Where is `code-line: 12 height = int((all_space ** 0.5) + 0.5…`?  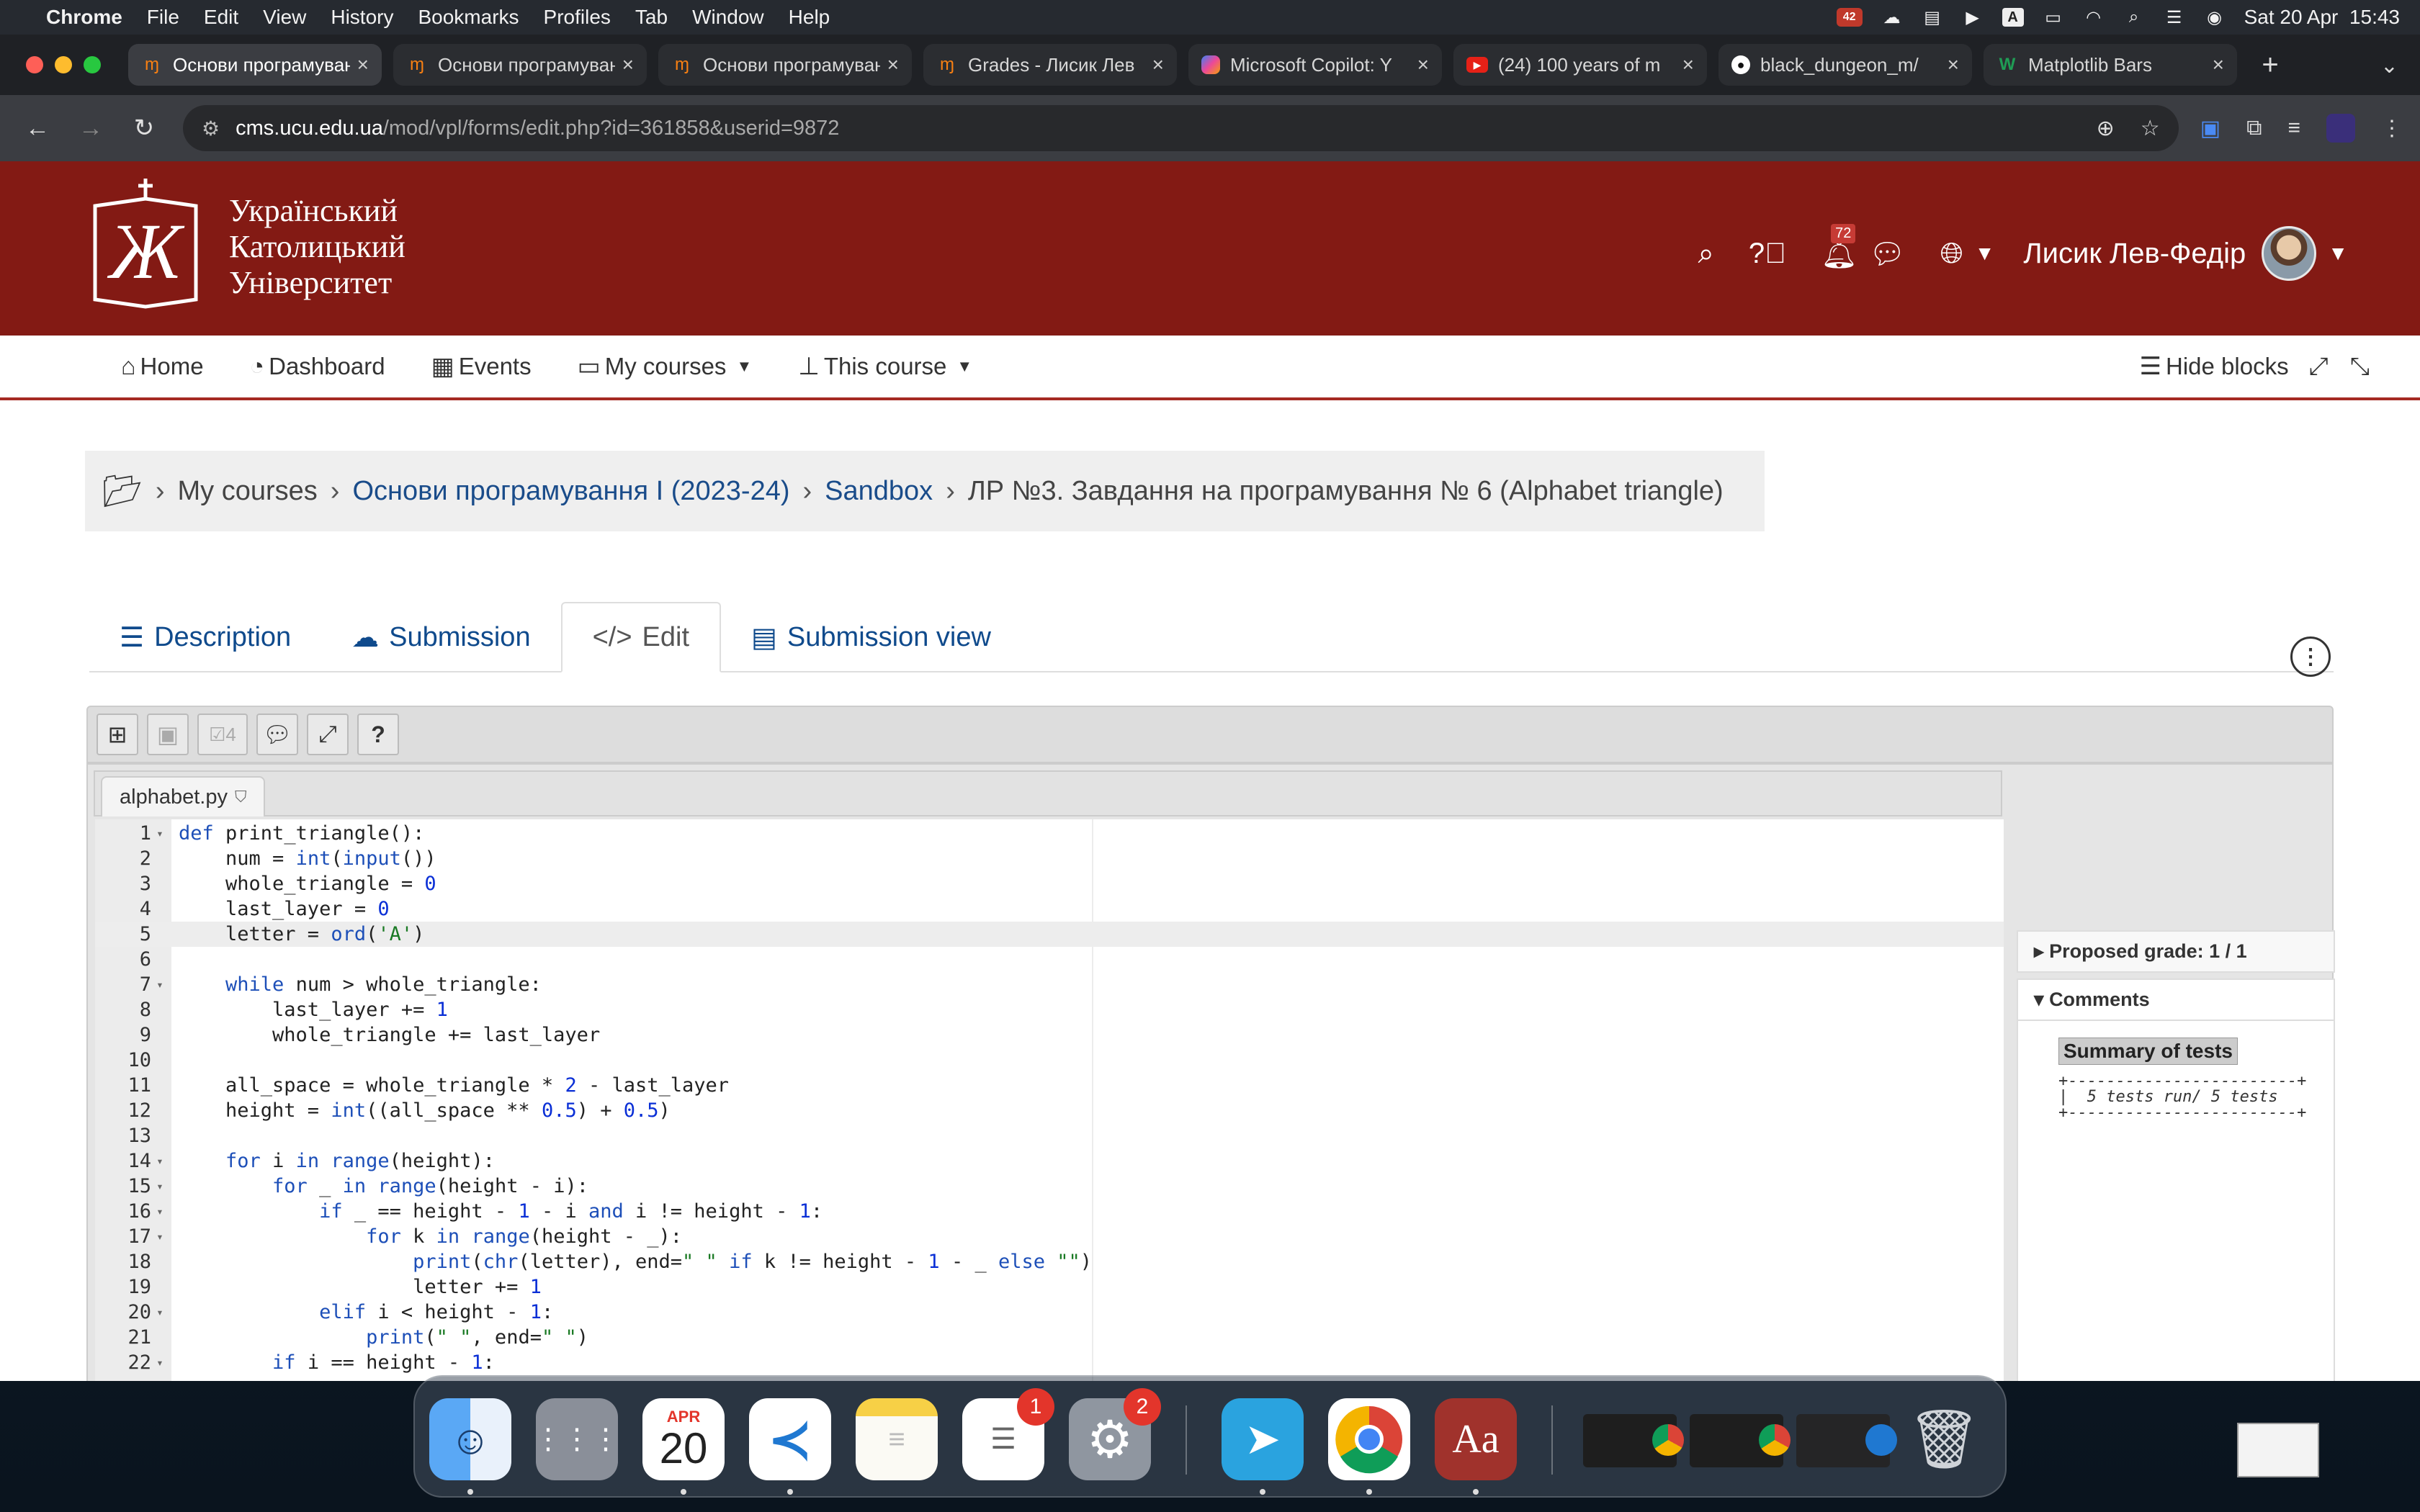
code-line: 12 height = int((all_space ** 0.5) + 0.5… is located at coordinates (1049, 1110).